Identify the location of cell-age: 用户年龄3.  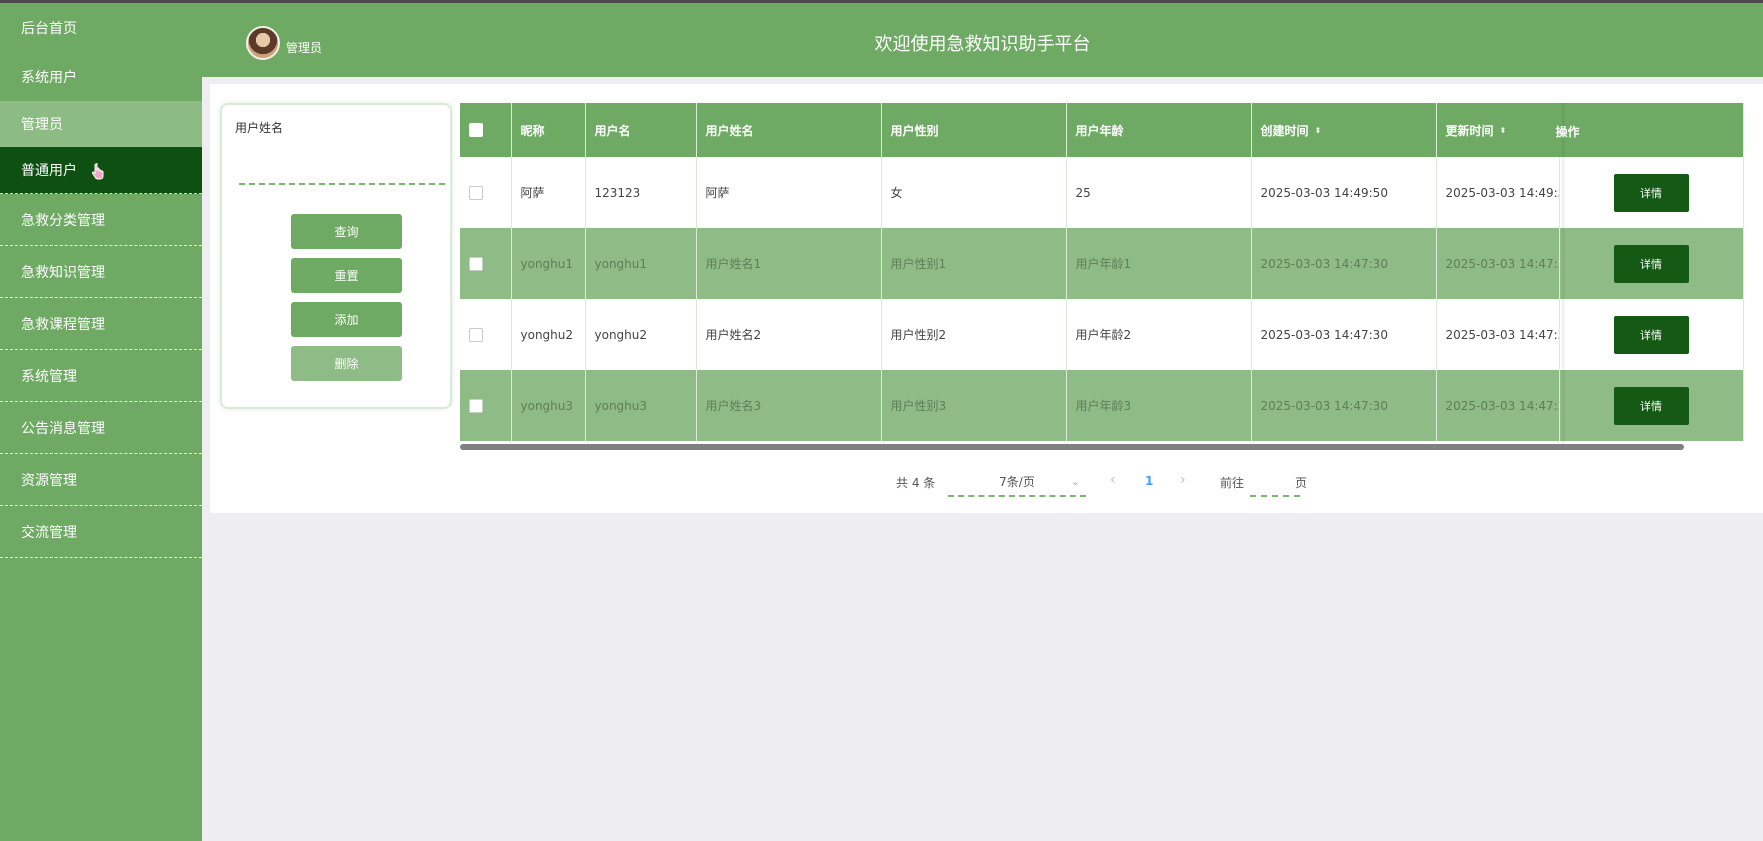
(1159, 405).